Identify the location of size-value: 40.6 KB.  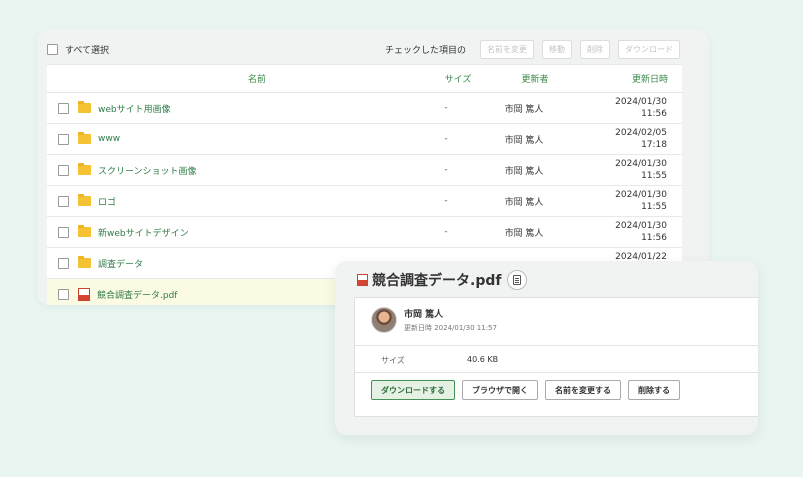
(483, 359).